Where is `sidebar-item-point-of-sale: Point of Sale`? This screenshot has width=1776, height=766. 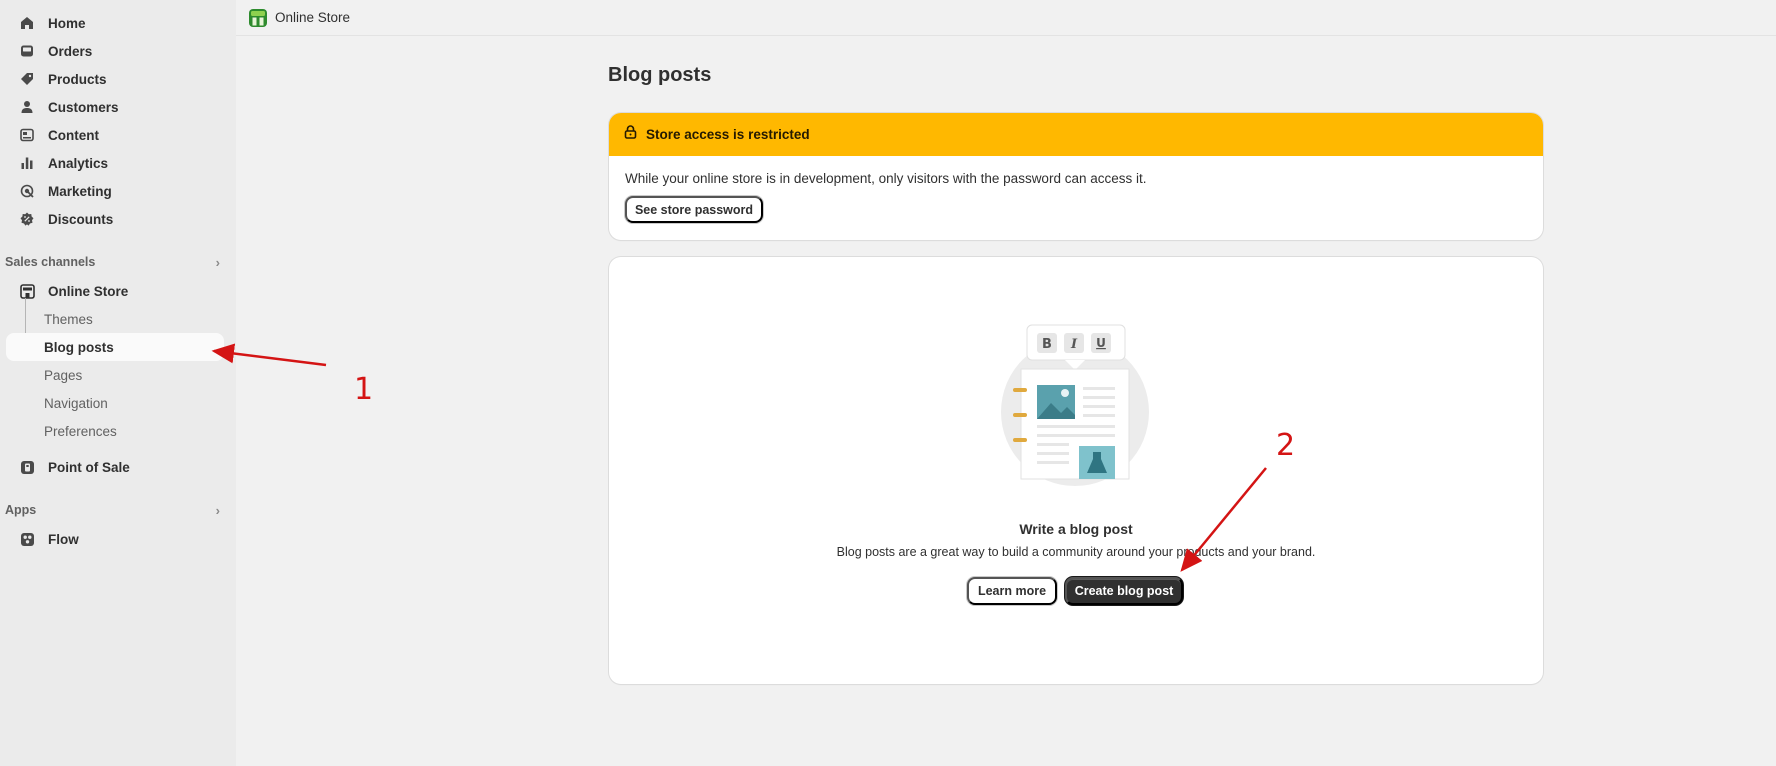
sidebar-item-point-of-sale: Point of Sale is located at coordinates (115, 467).